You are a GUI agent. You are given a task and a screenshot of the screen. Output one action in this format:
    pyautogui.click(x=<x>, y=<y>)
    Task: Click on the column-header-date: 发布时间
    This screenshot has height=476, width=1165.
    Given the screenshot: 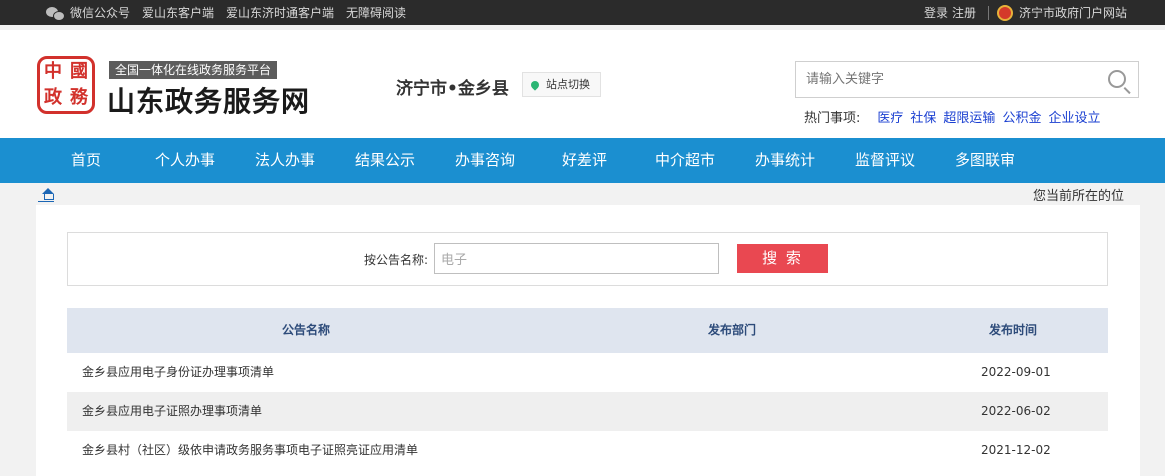 What is the action you would take?
    pyautogui.click(x=1013, y=330)
    